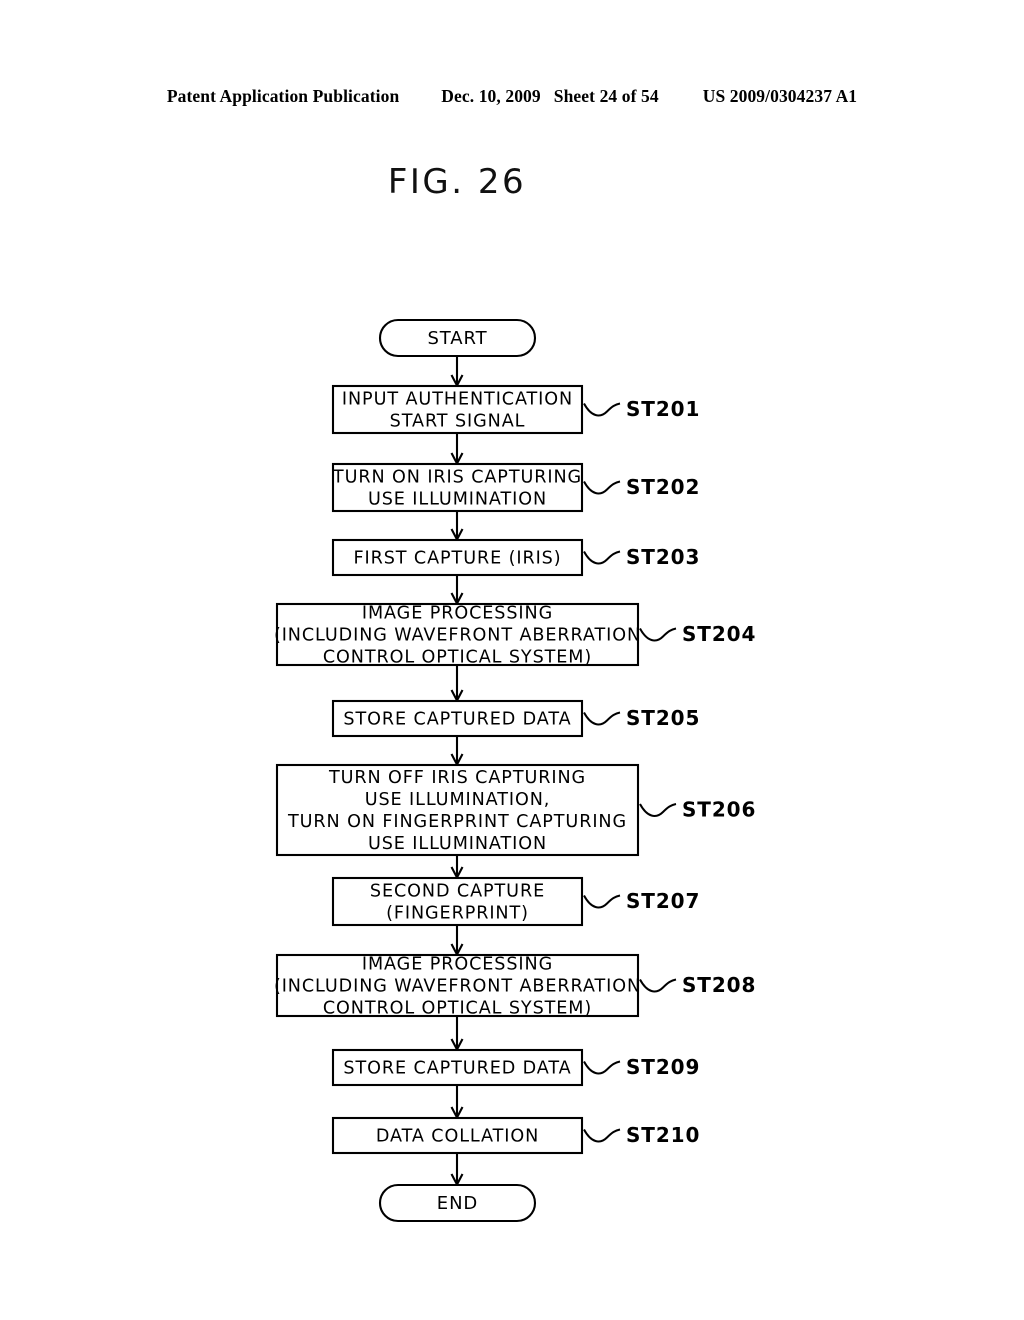 The image size is (1024, 1320). I want to click on flow-step-st204-leader, so click(658, 634).